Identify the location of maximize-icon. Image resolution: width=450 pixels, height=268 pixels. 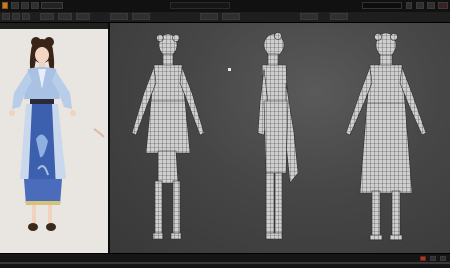
(431, 5).